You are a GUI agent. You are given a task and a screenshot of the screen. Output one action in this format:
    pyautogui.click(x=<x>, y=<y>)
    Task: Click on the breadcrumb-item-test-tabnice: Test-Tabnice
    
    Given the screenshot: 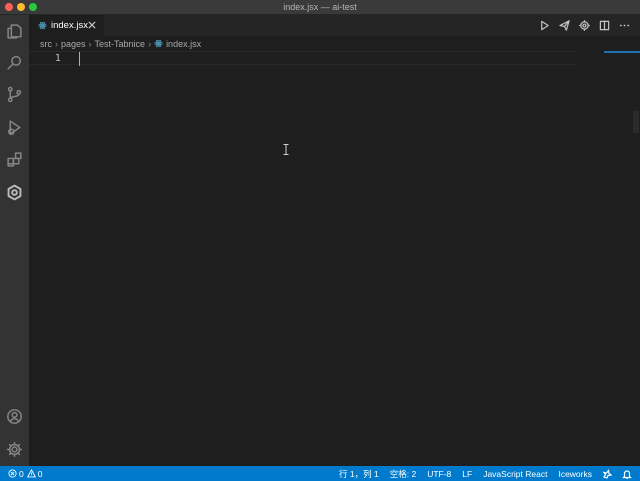 What is the action you would take?
    pyautogui.click(x=120, y=44)
    